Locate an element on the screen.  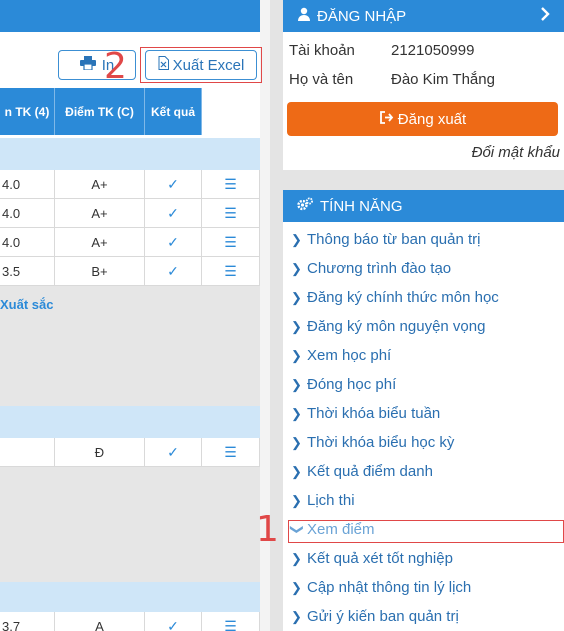
name-label: Họ và tên is located at coordinates (321, 79).